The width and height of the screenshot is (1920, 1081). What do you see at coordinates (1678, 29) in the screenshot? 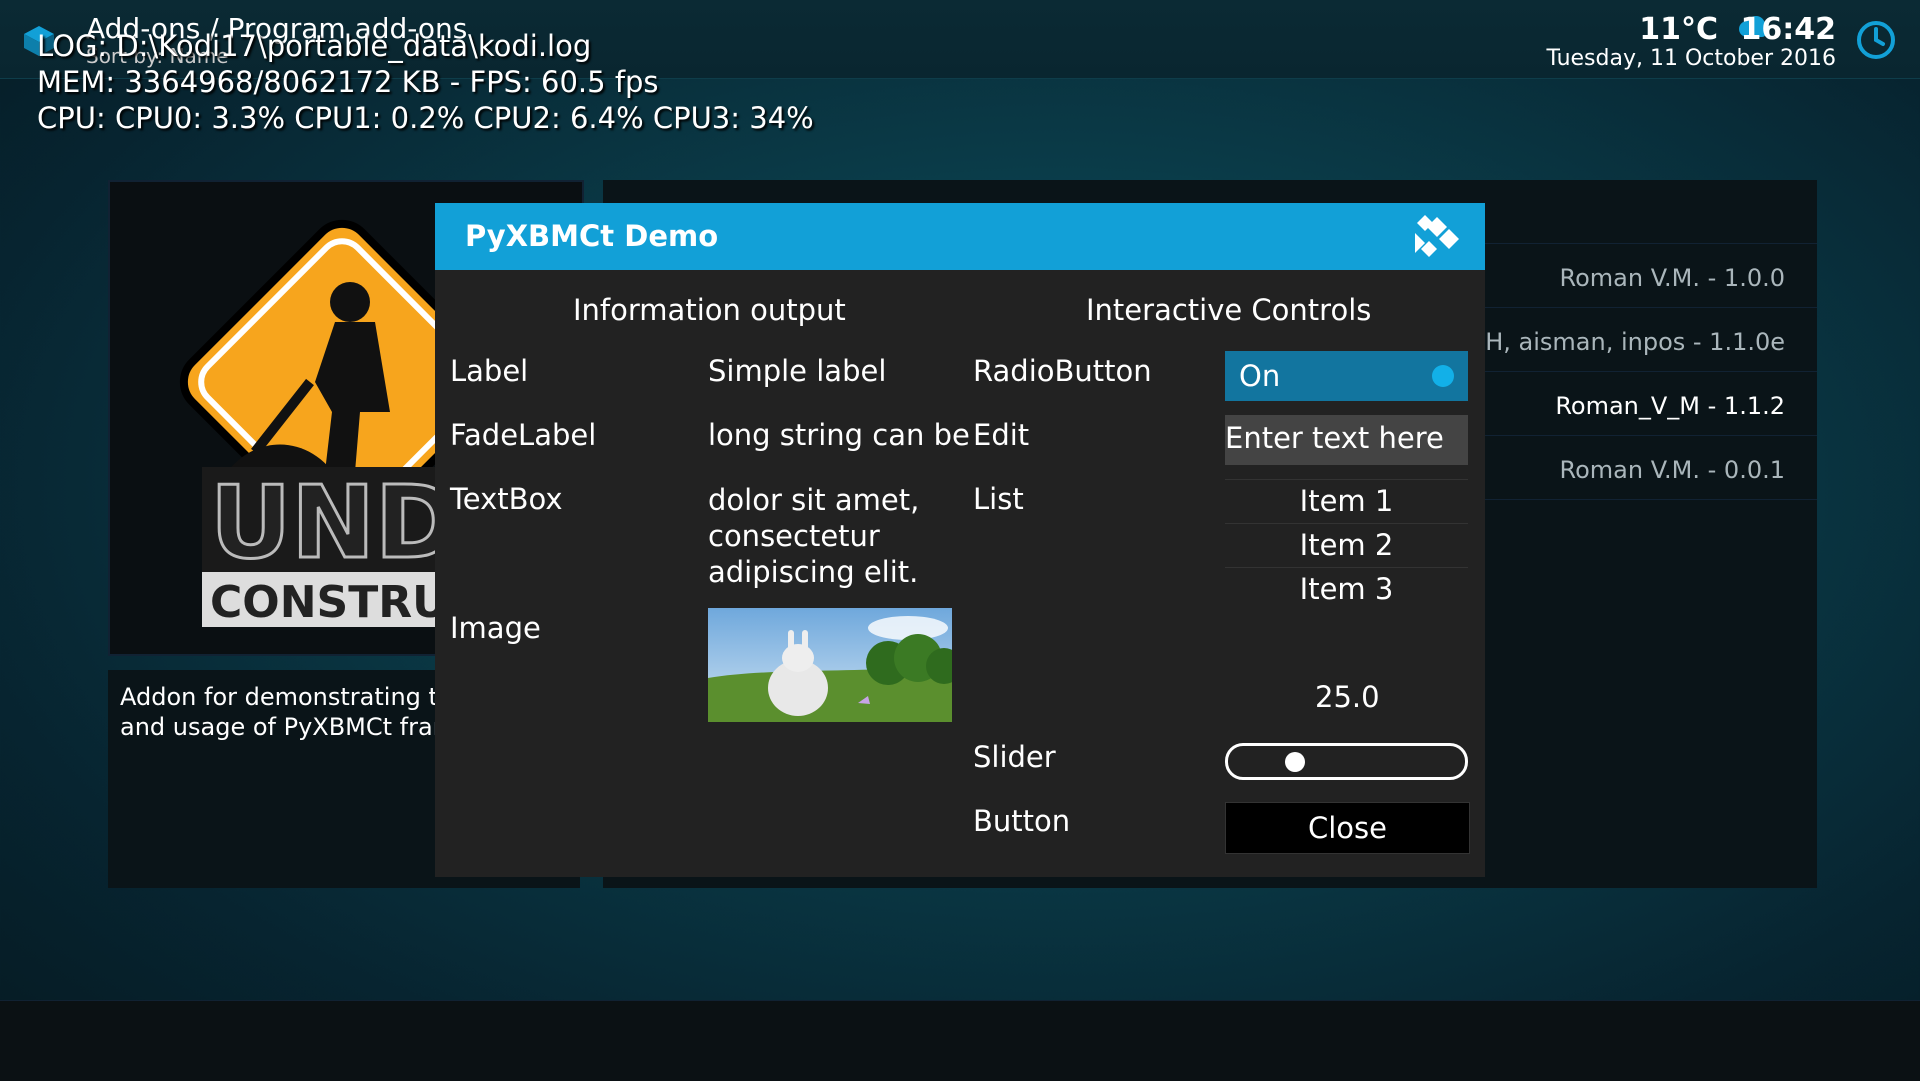
I see `weather-temperature: 11°C` at bounding box center [1678, 29].